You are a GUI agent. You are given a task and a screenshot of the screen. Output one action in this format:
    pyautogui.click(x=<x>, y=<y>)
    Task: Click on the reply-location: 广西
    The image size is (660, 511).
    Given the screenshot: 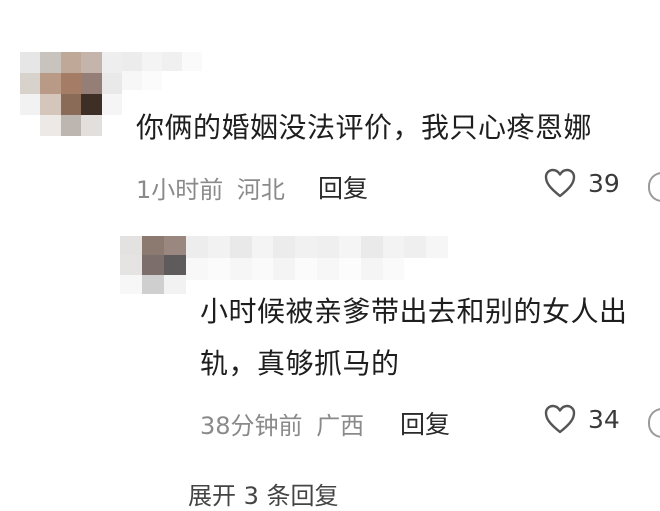 What is the action you would take?
    pyautogui.click(x=340, y=426)
    